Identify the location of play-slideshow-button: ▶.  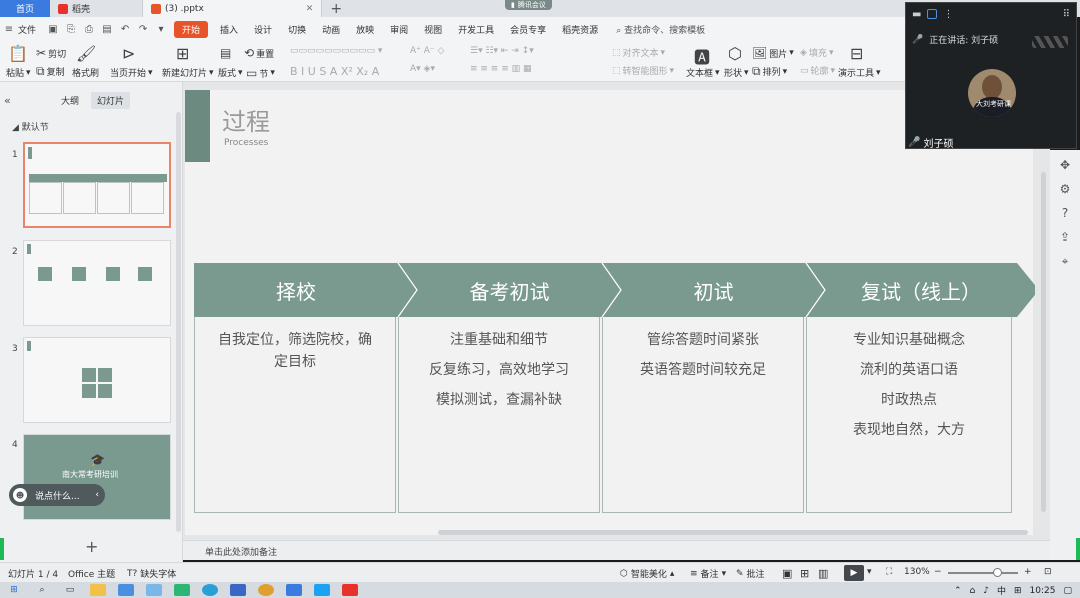
(854, 573).